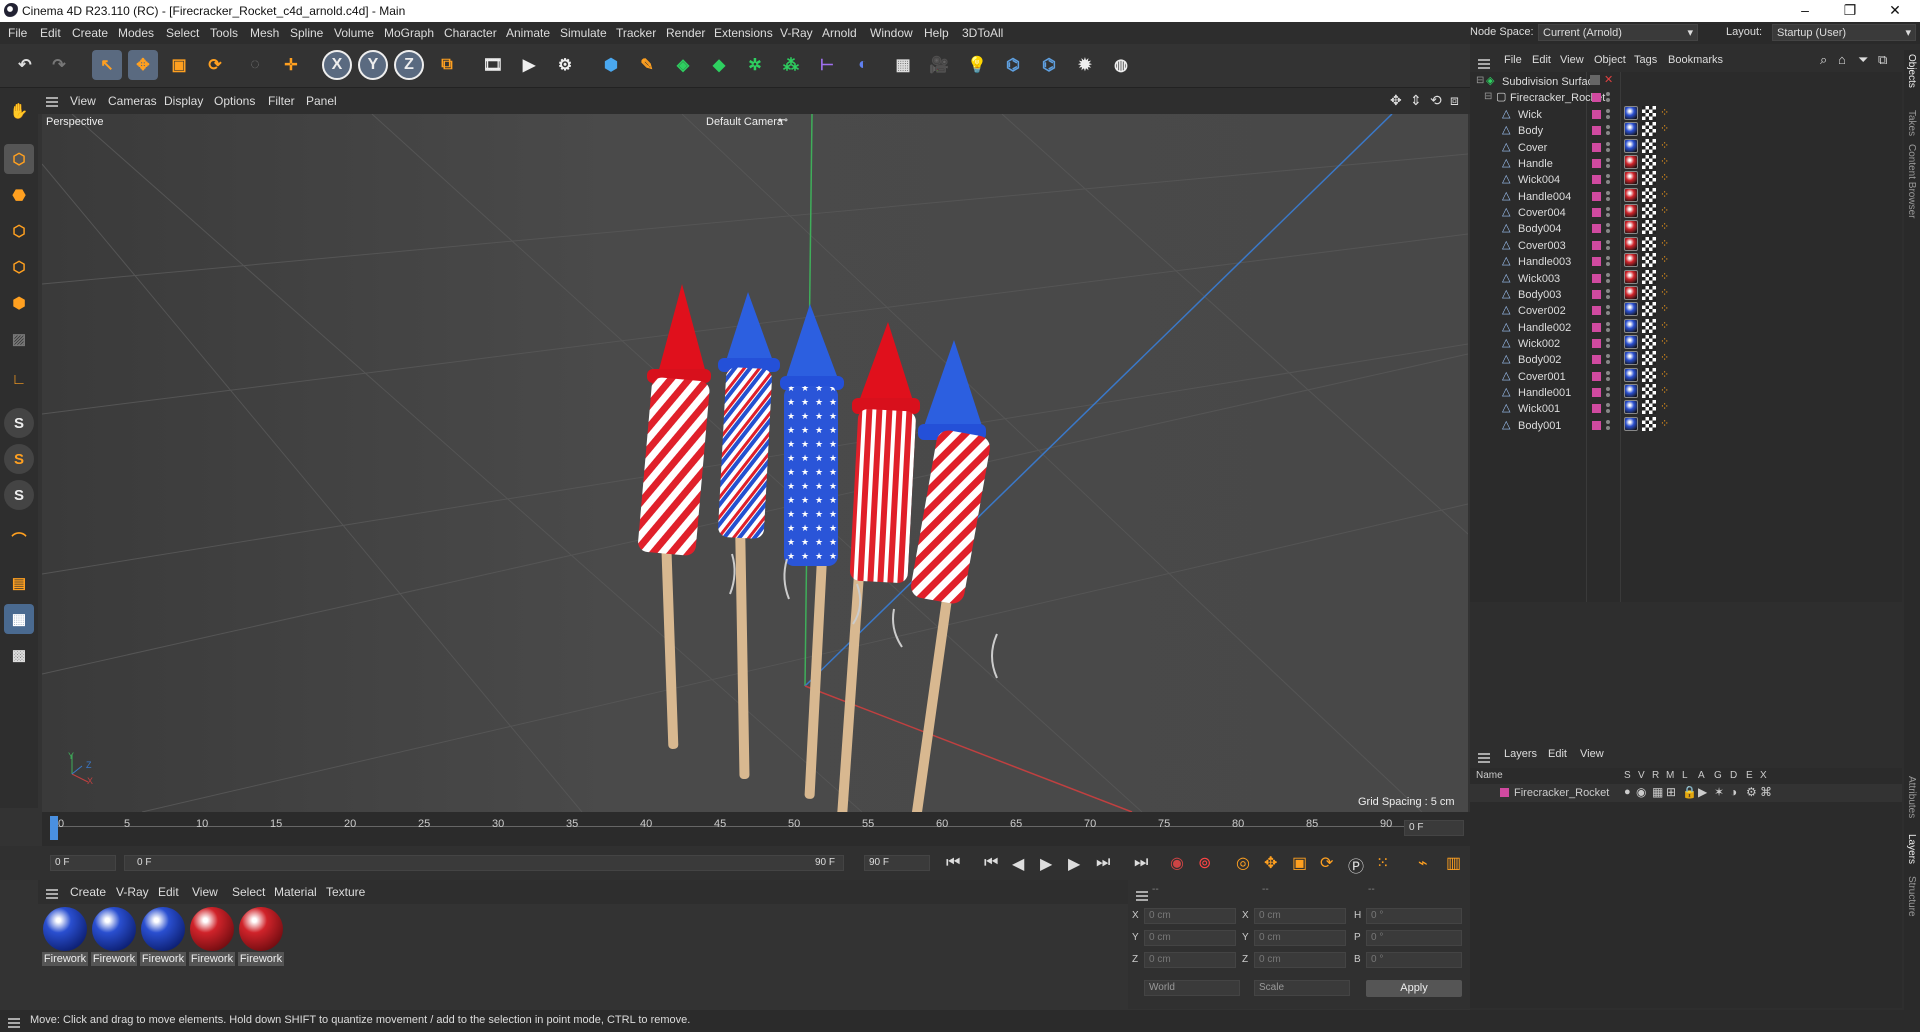  Describe the element at coordinates (1671, 792) in the screenshot. I see `manager-icon: ⊞` at that location.